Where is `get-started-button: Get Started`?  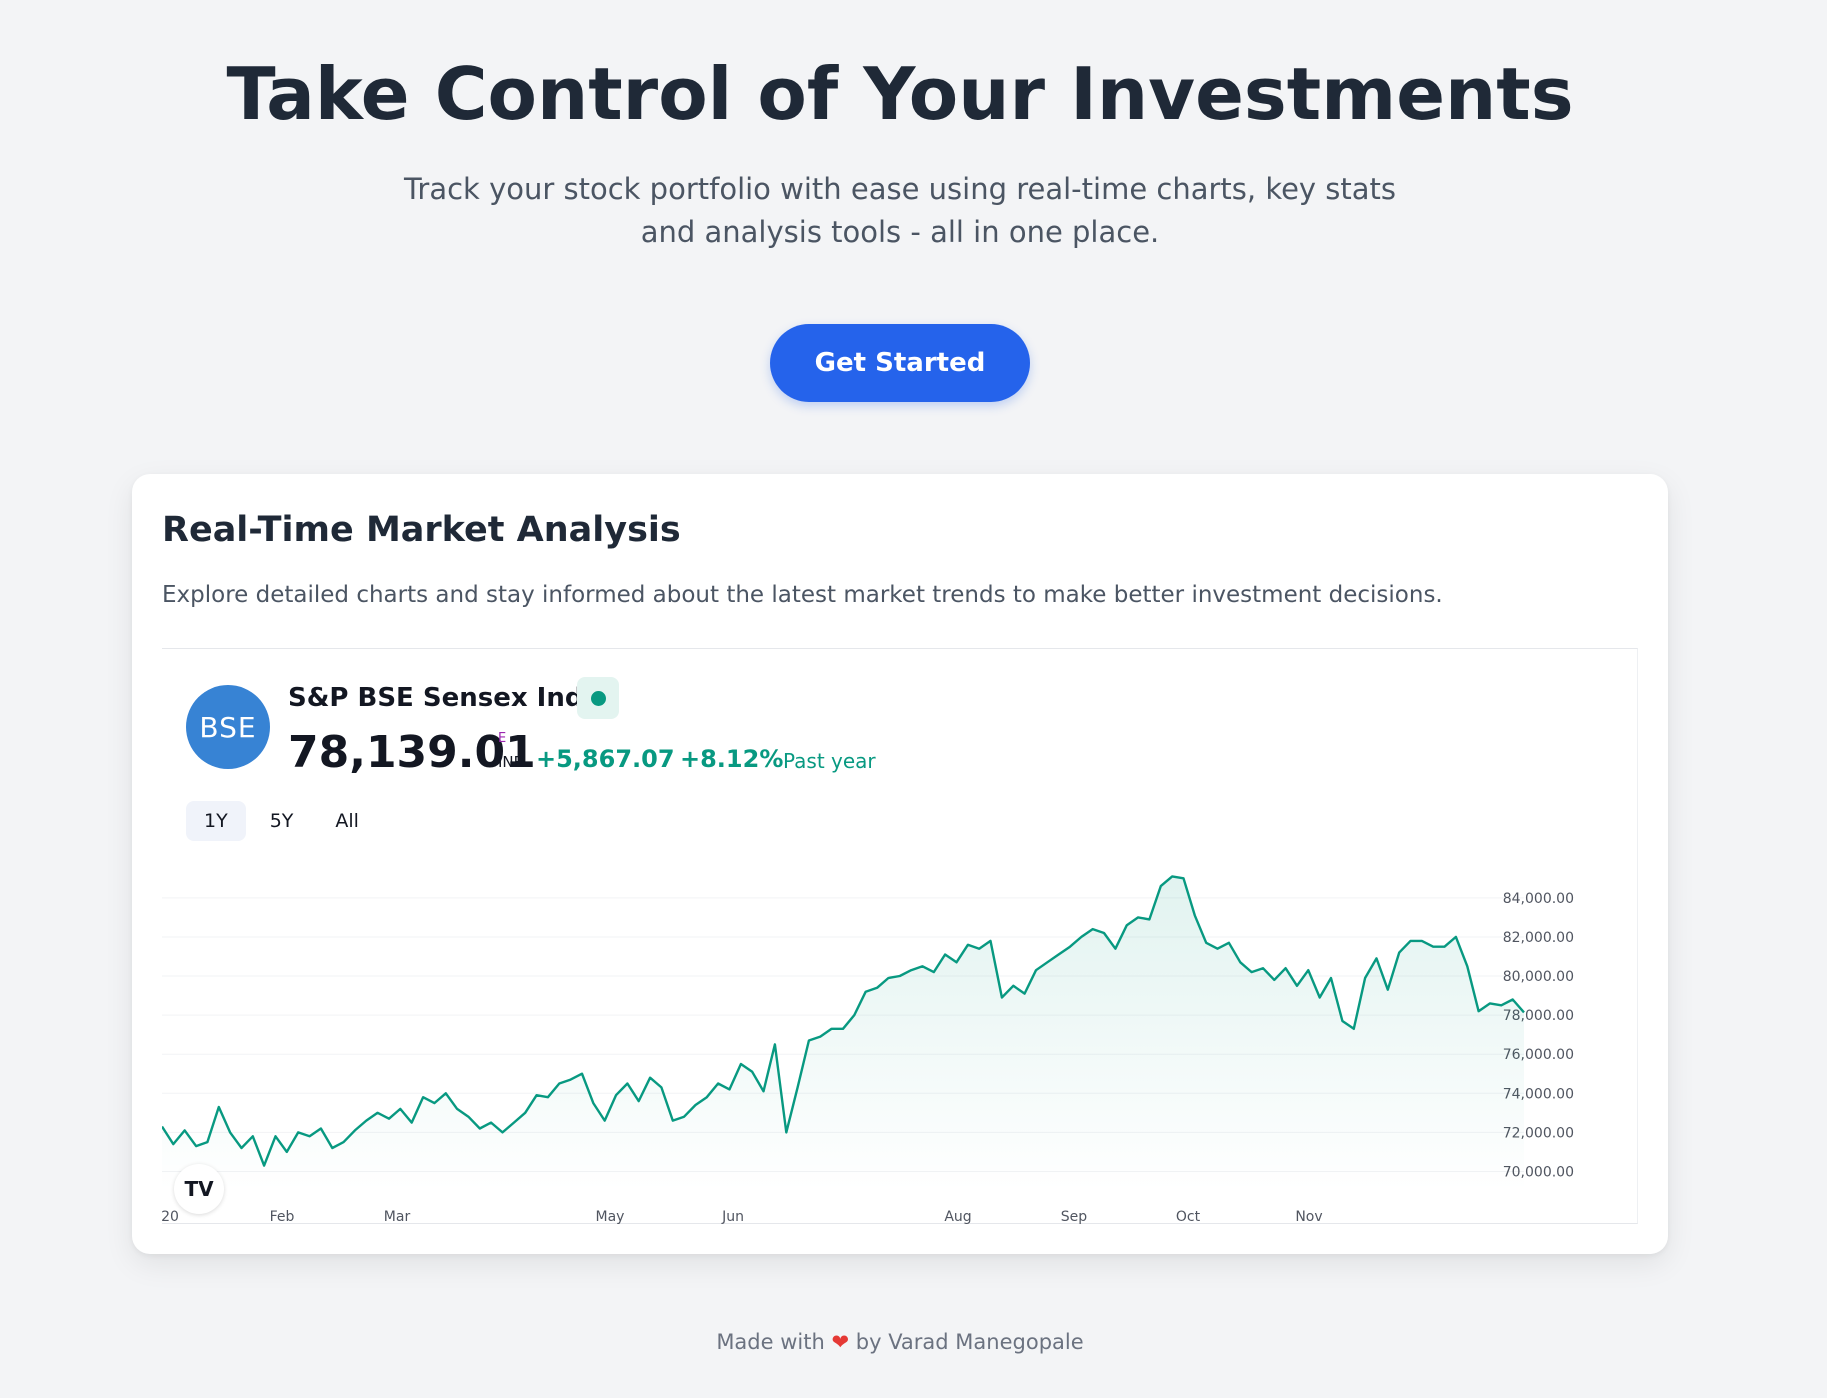
get-started-button: Get Started is located at coordinates (900, 363).